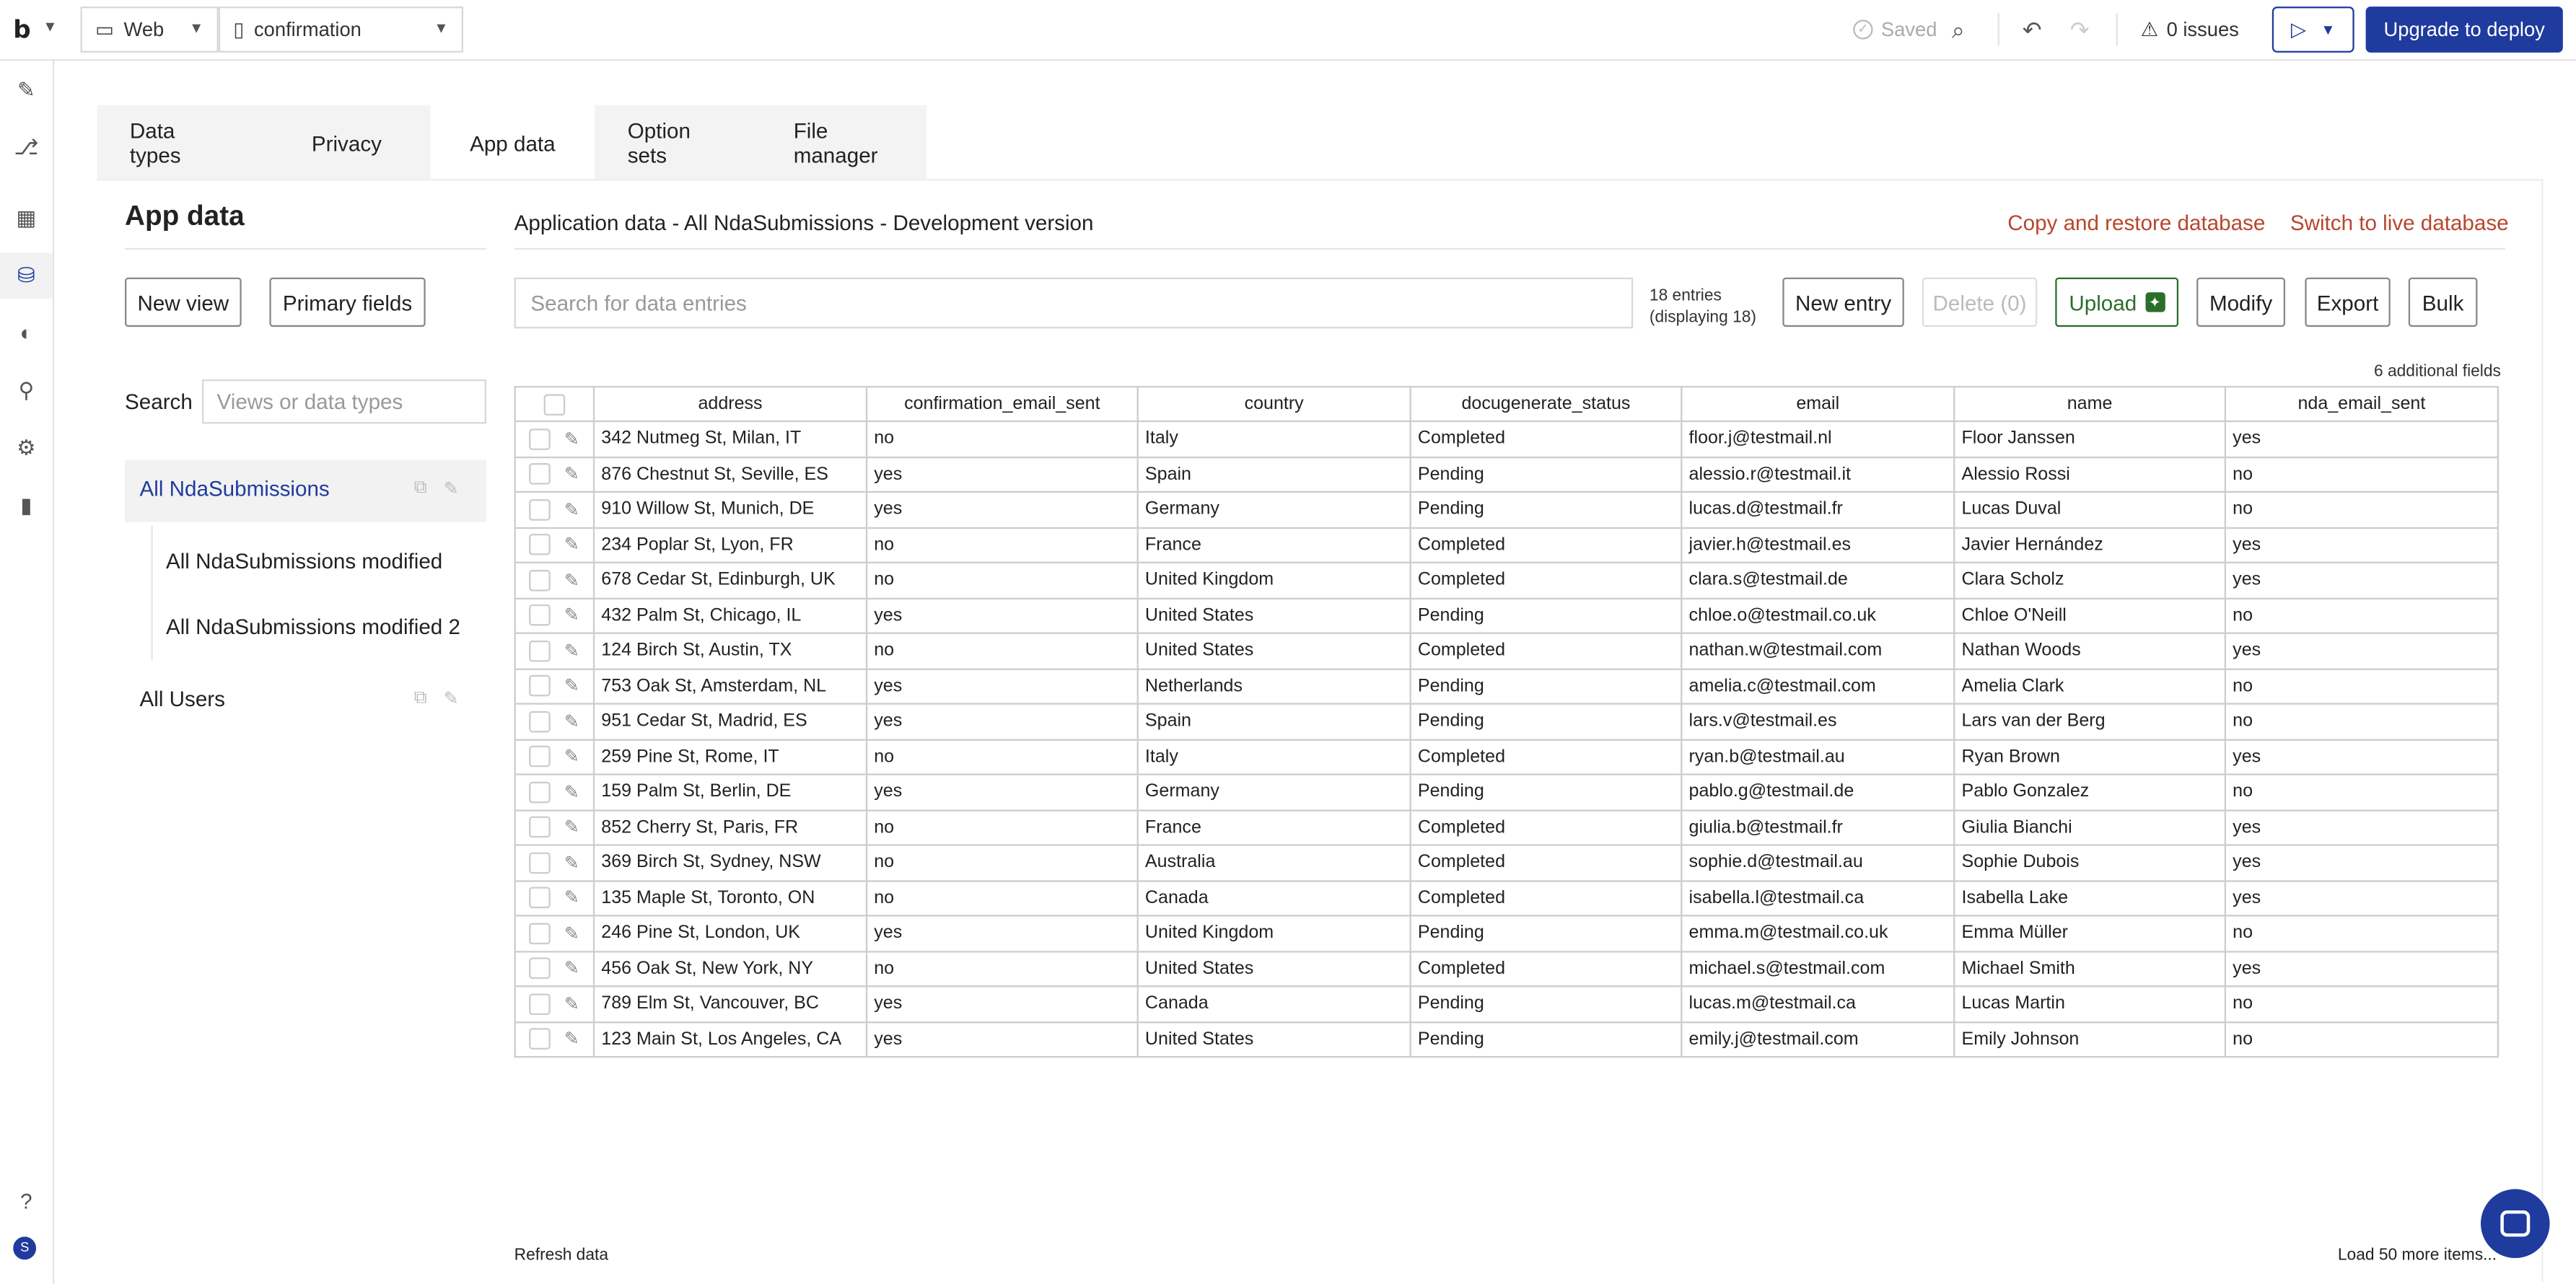 This screenshot has width=2576, height=1284. What do you see at coordinates (21, 29) in the screenshot?
I see `bubble-logo: b` at bounding box center [21, 29].